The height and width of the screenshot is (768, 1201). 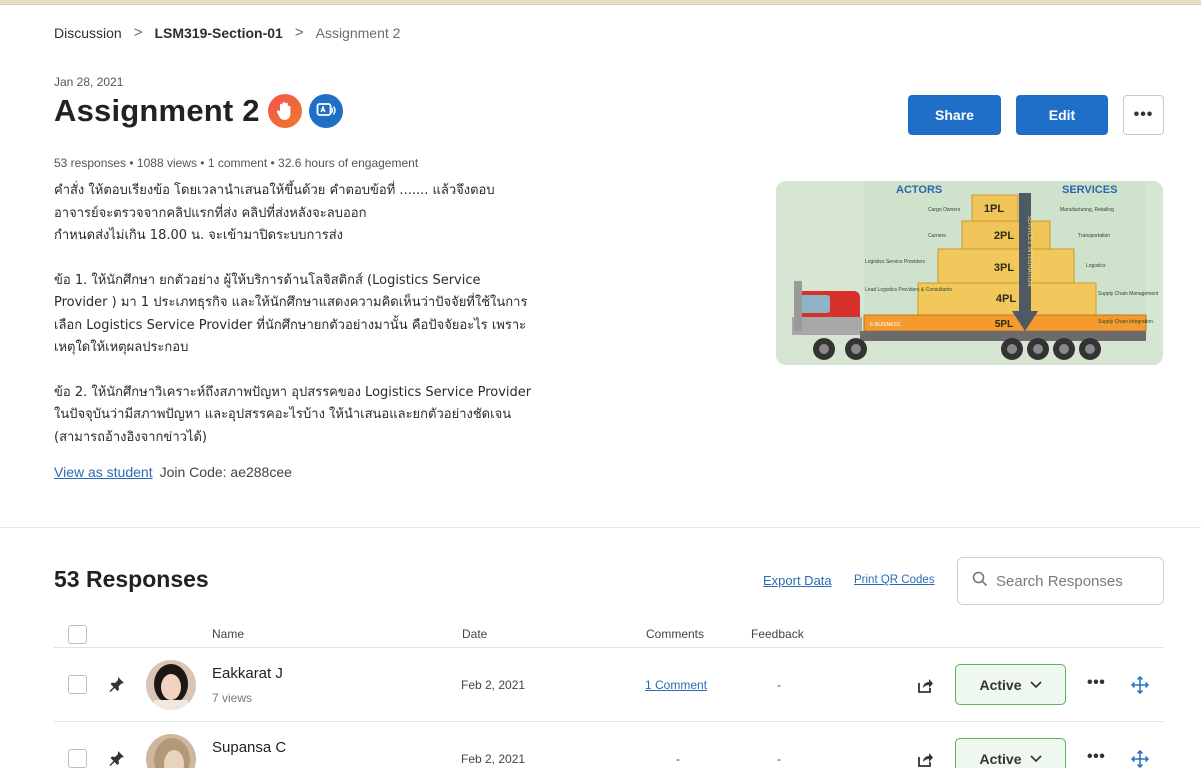 I want to click on column-header-name: Name, so click(x=228, y=634).